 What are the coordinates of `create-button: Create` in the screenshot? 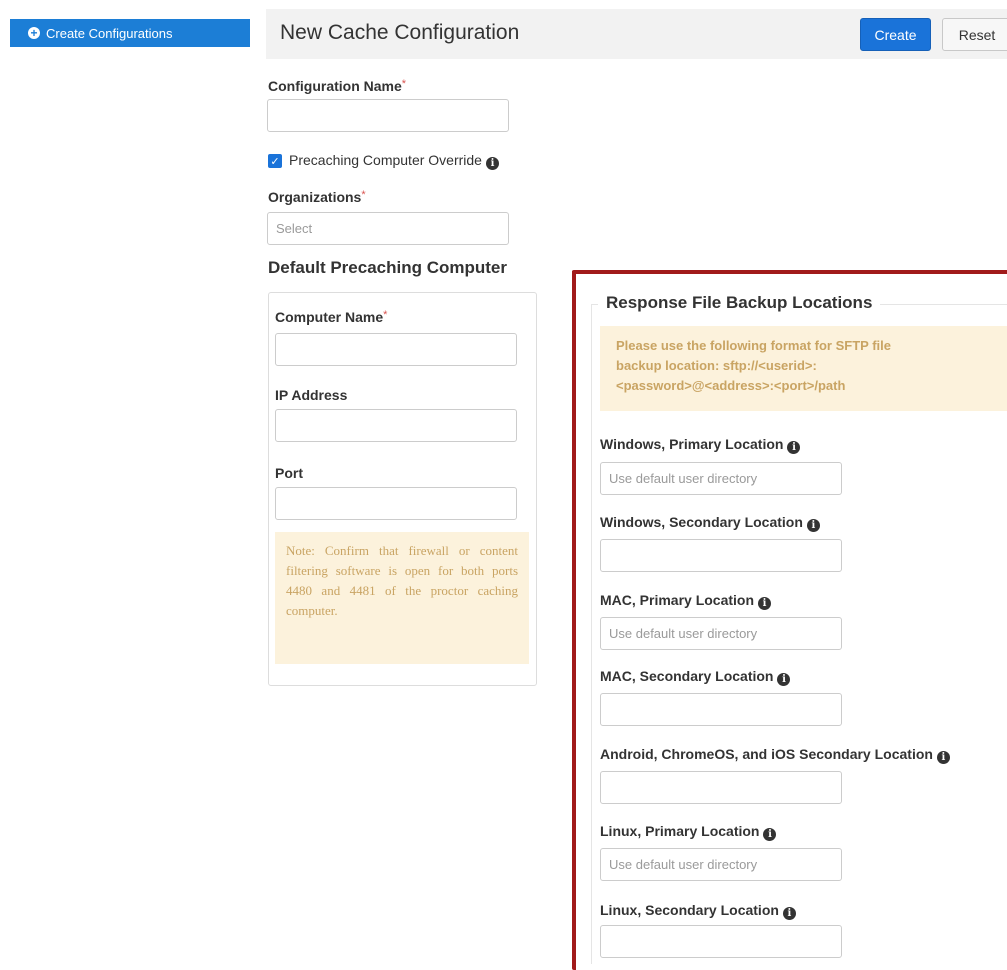 It's located at (895, 34).